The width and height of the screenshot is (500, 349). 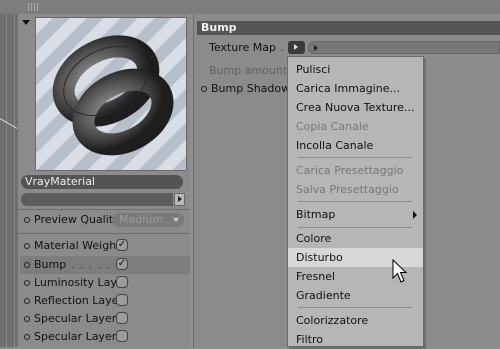 I want to click on grip-icon, so click(x=33, y=7).